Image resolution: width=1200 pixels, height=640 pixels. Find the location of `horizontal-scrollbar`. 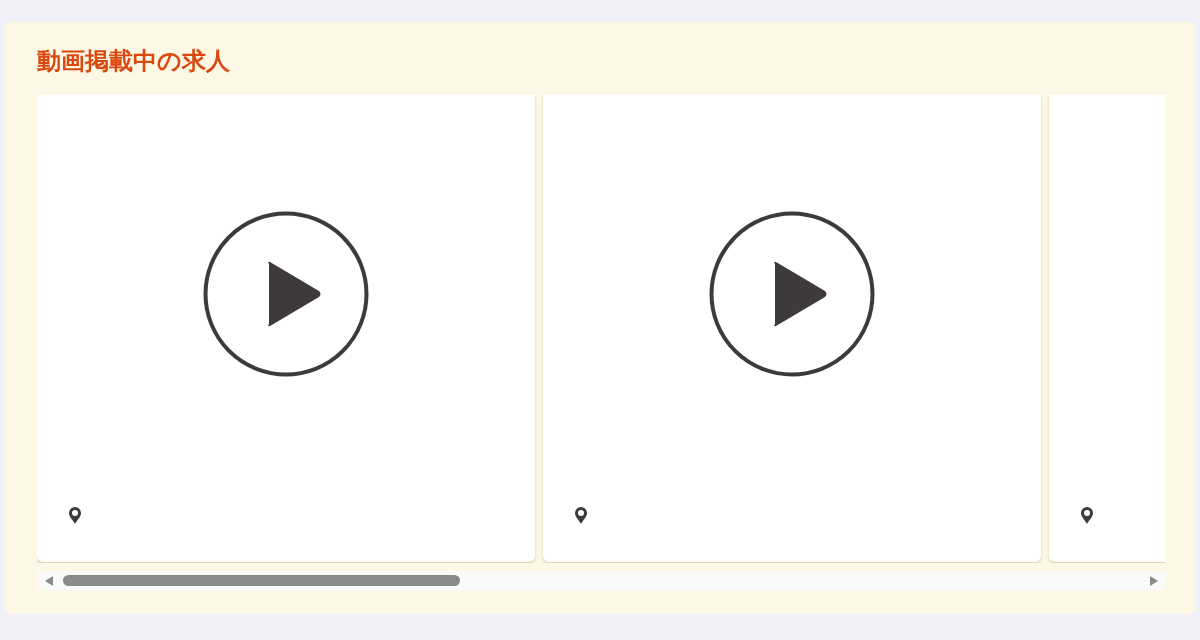

horizontal-scrollbar is located at coordinates (601, 580).